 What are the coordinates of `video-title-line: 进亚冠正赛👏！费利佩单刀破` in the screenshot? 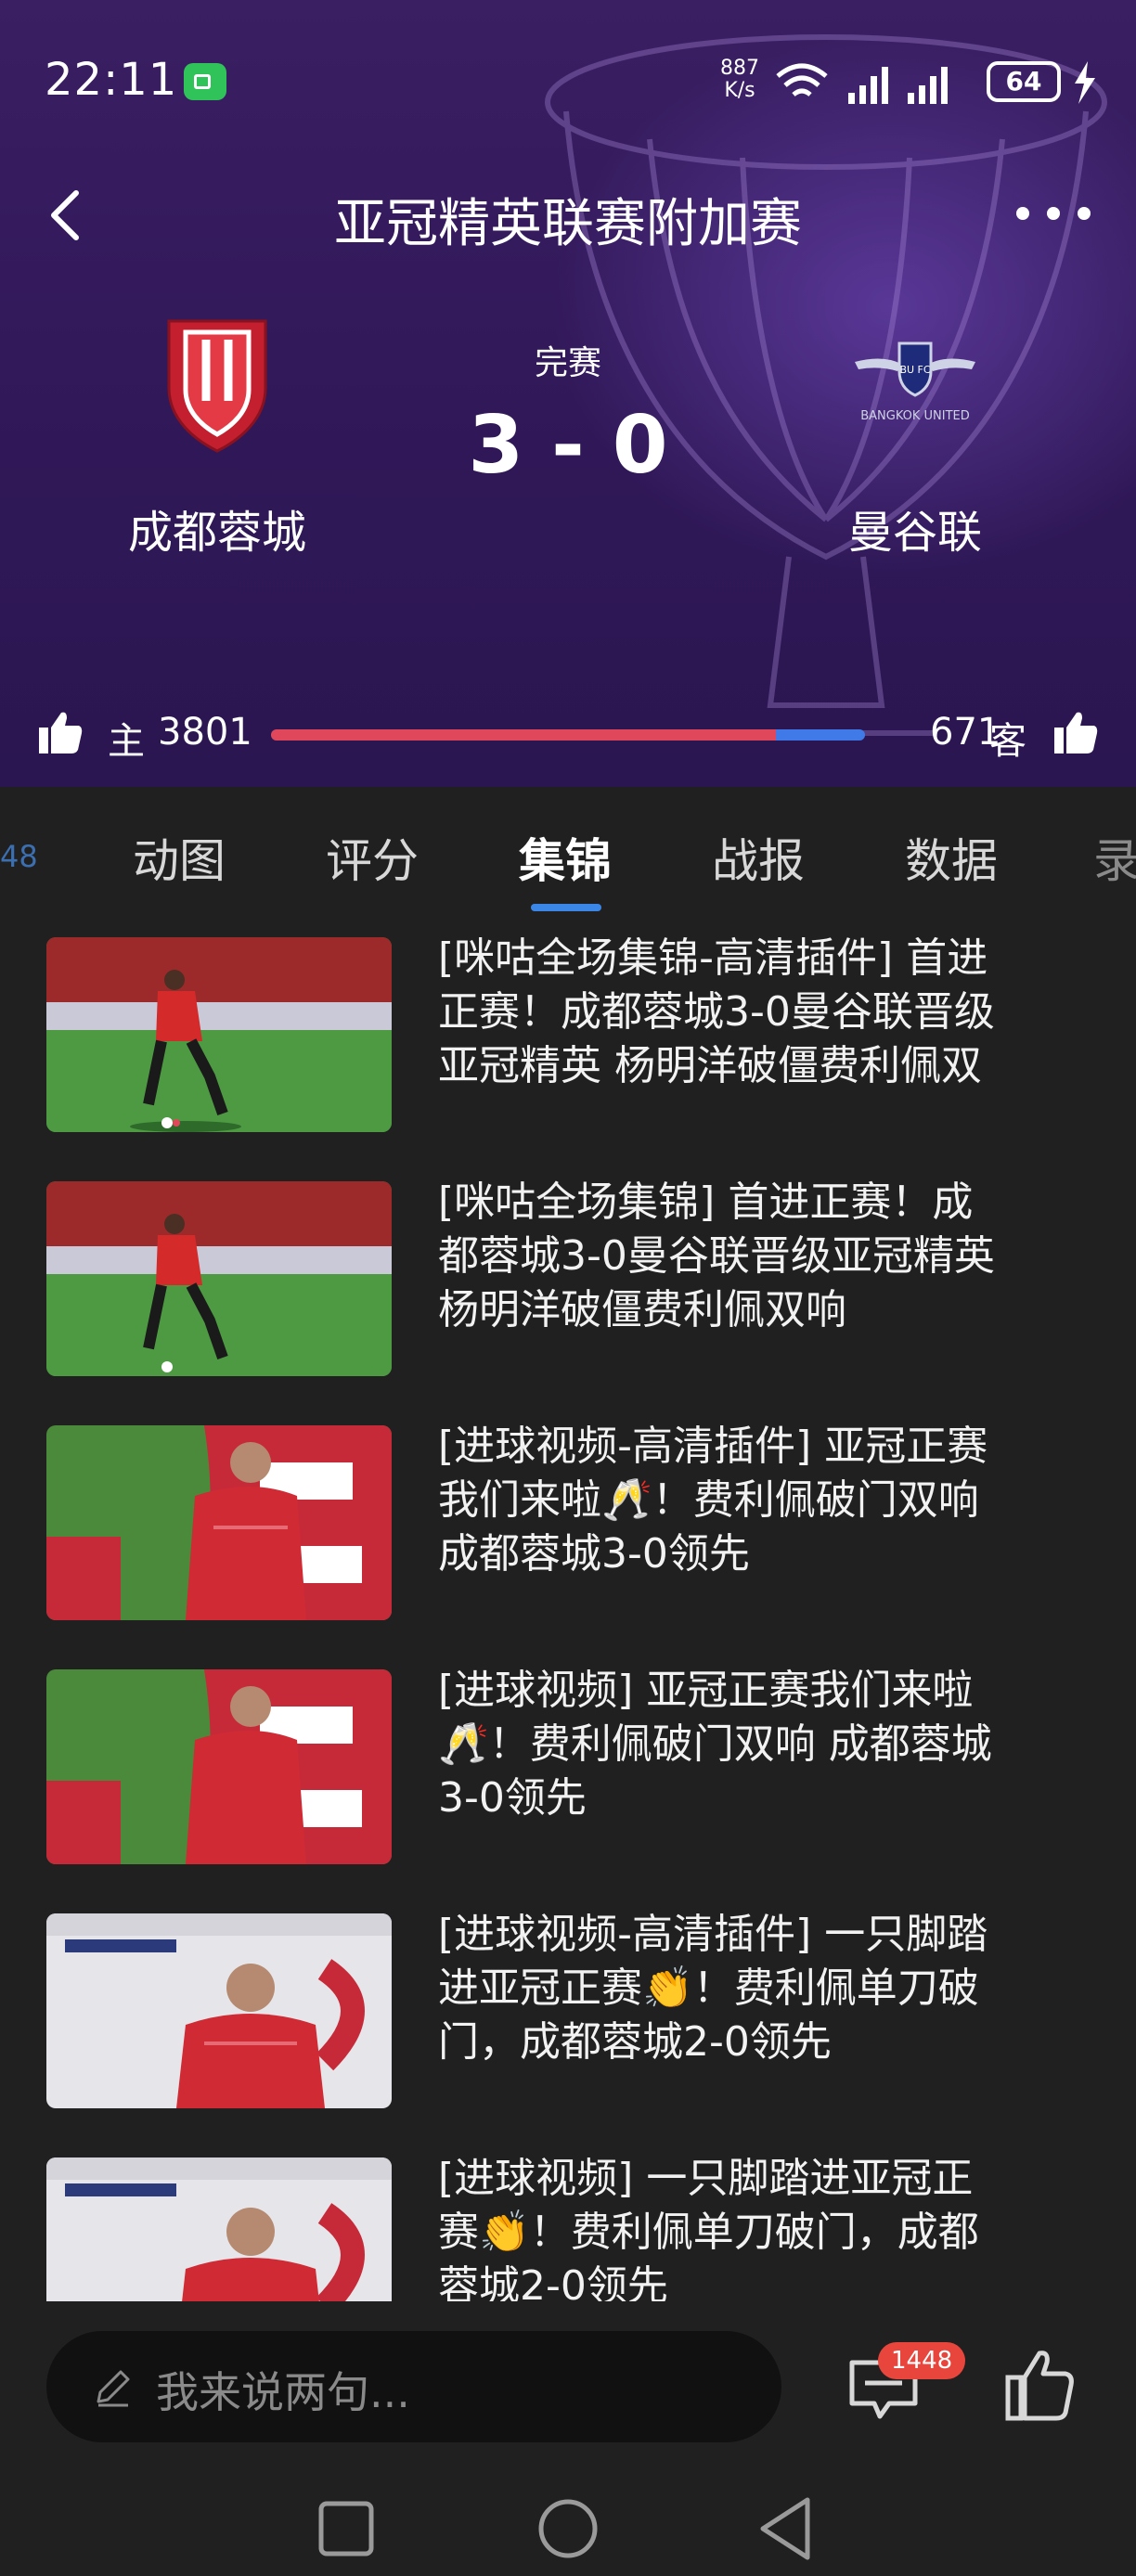 It's located at (708, 1988).